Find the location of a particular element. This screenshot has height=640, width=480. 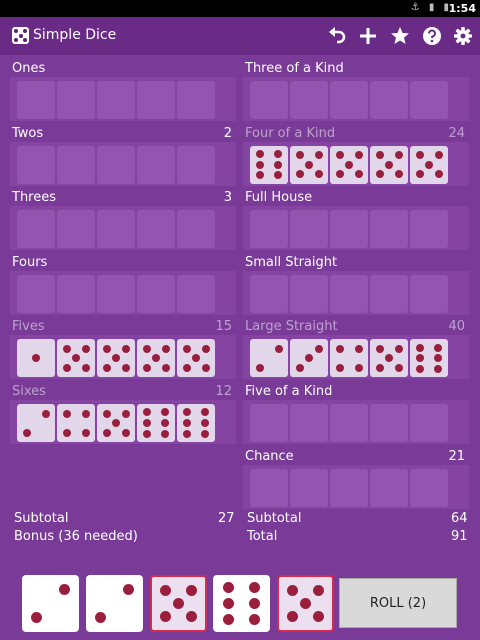

category-label: Ones is located at coordinates (29, 68).